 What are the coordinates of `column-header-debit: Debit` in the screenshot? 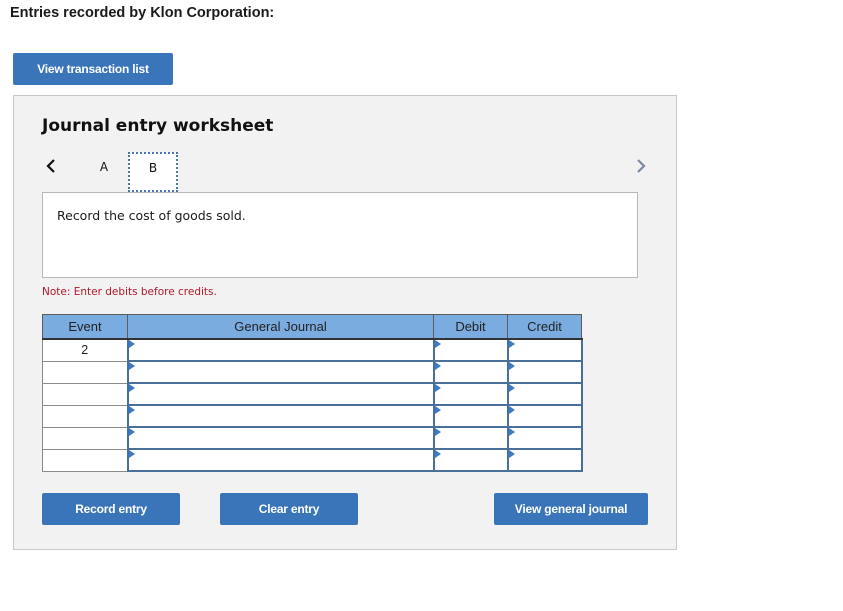 It's located at (470, 327).